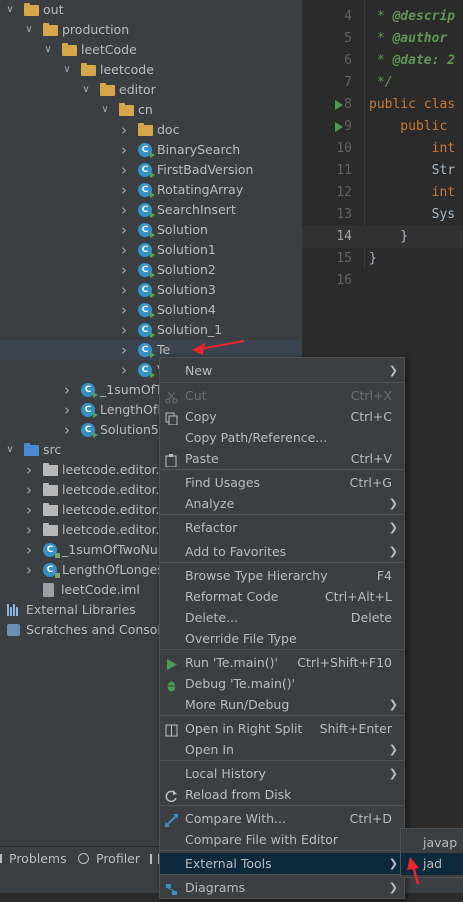 This screenshot has height=902, width=463. I want to click on code-text: *, so click(381, 60).